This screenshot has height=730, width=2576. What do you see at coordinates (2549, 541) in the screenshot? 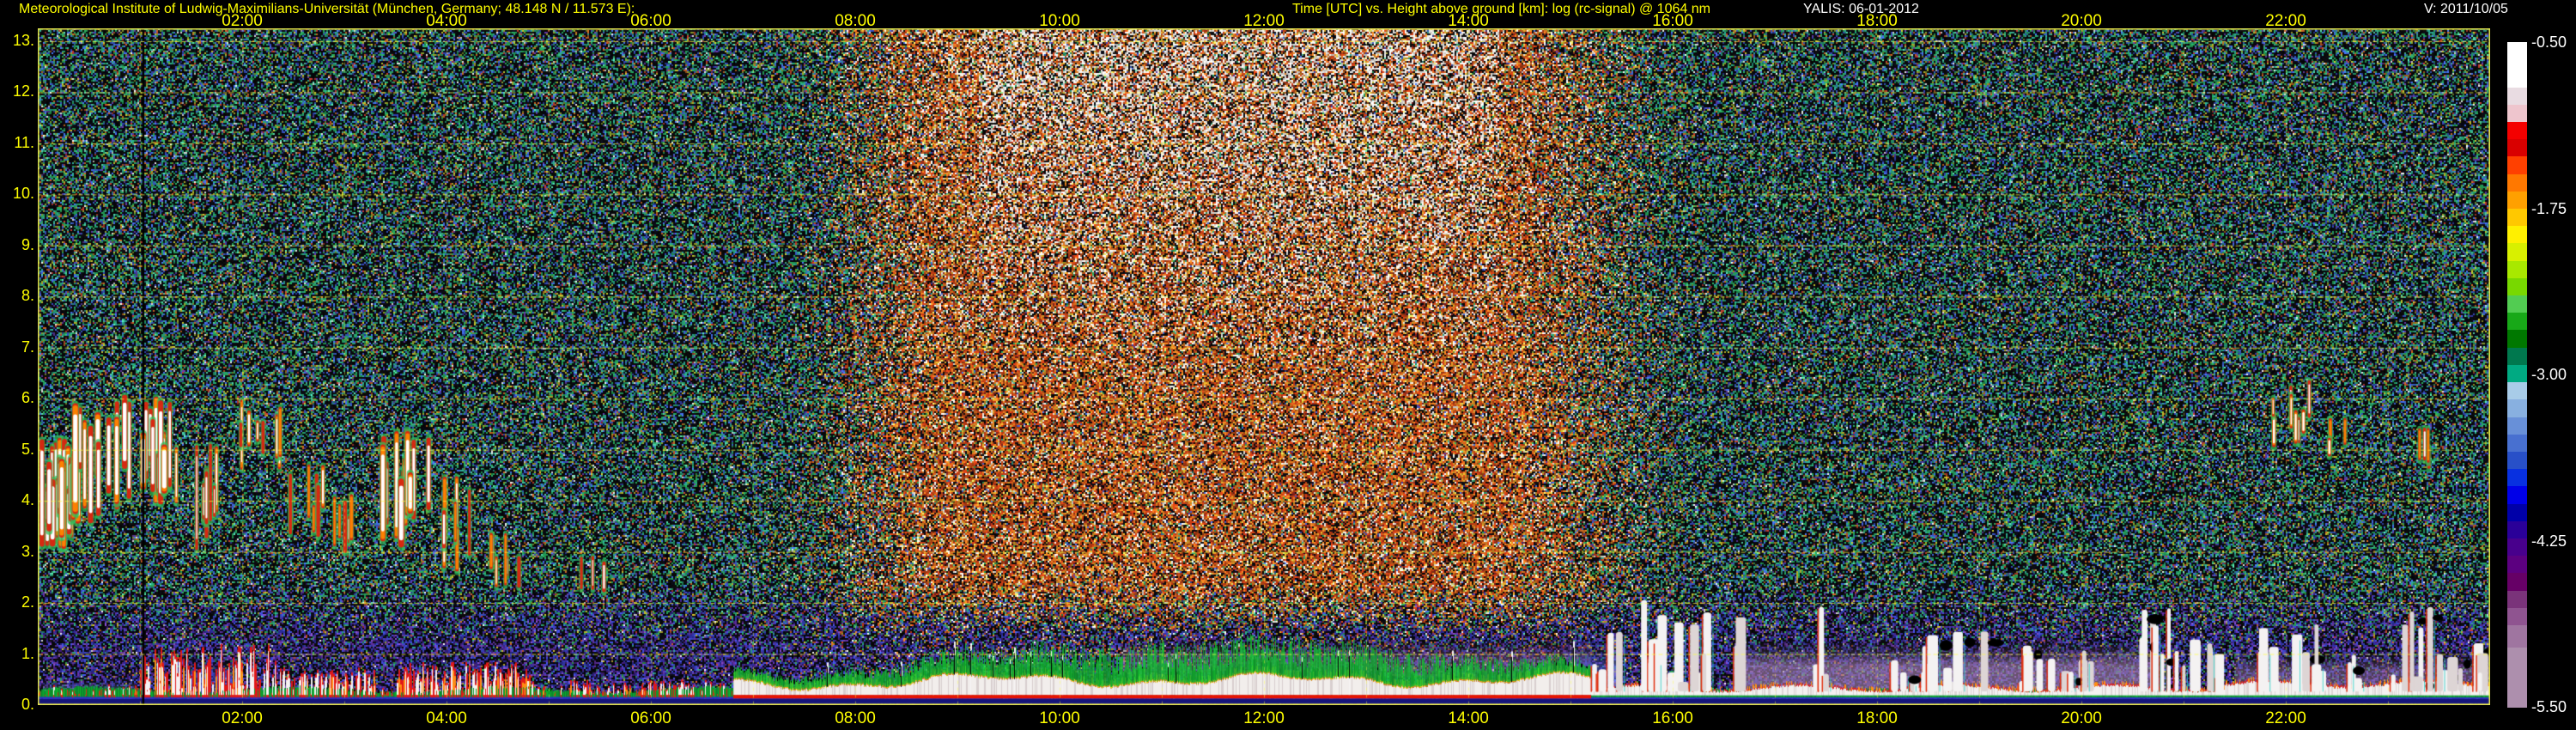
I see `colorbar-tick-label: -4.25` at bounding box center [2549, 541].